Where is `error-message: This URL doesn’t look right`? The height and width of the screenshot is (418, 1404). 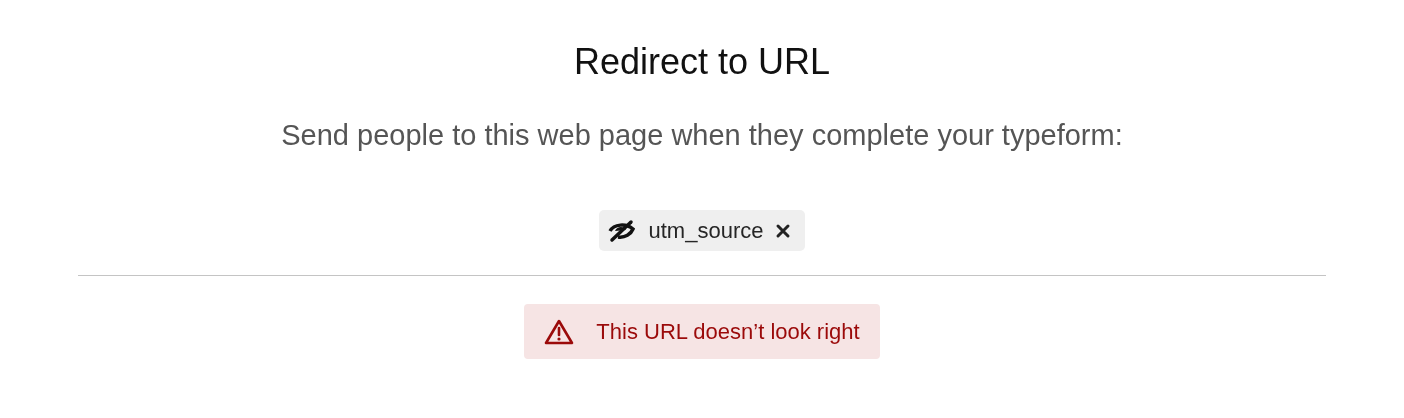
error-message: This URL doesn’t look right is located at coordinates (728, 331).